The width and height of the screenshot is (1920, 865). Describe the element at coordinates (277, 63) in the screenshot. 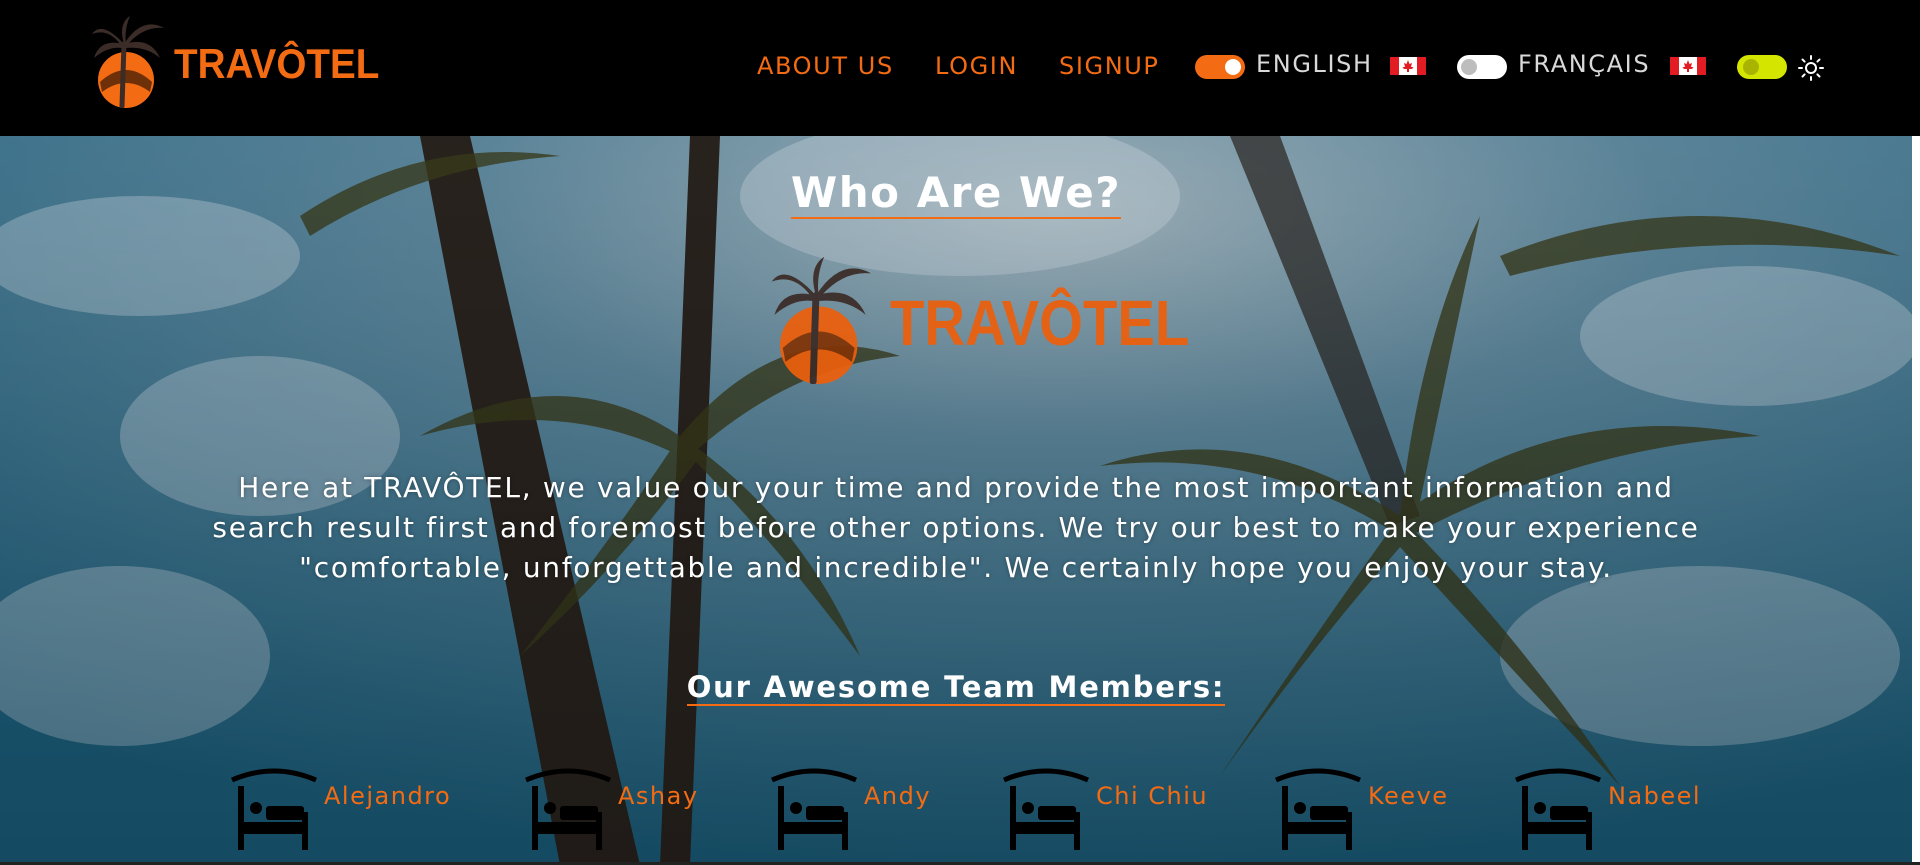

I see `brand-name: TRAVÔTEL` at that location.